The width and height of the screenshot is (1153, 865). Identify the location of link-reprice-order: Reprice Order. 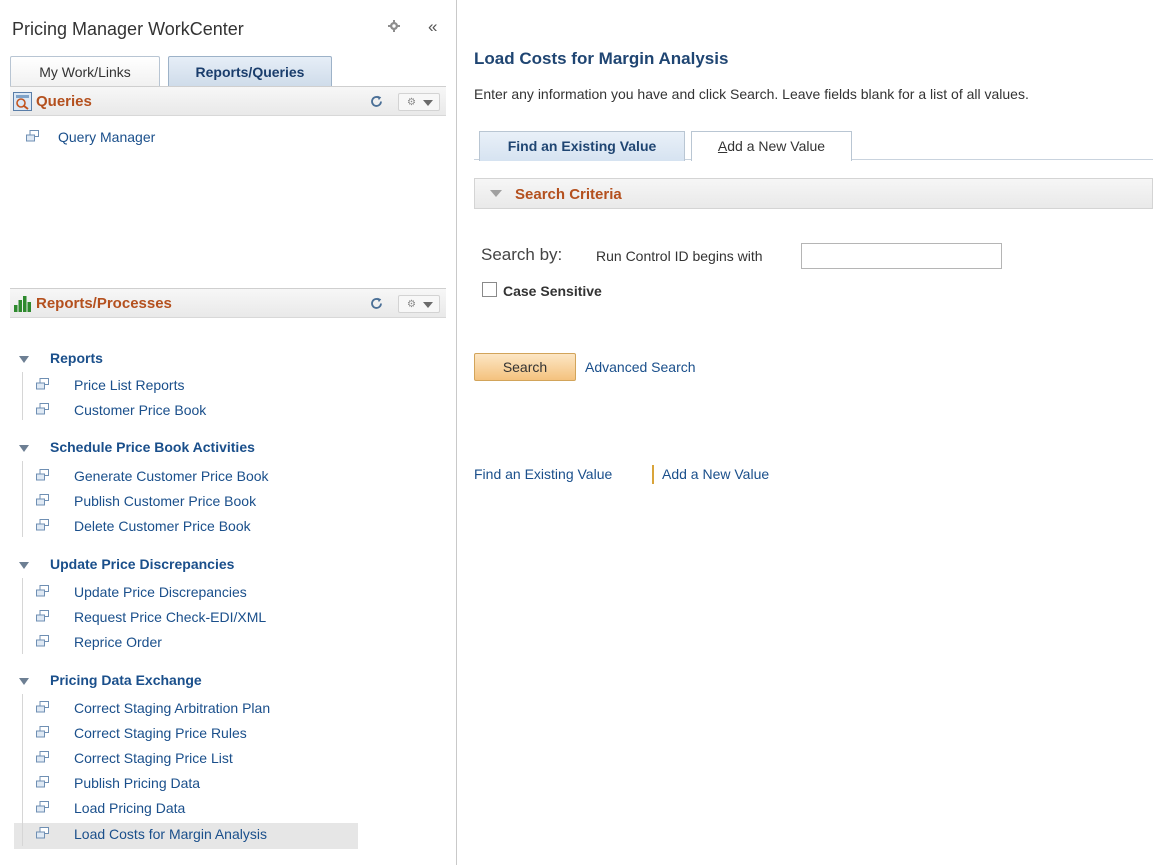
(118, 642).